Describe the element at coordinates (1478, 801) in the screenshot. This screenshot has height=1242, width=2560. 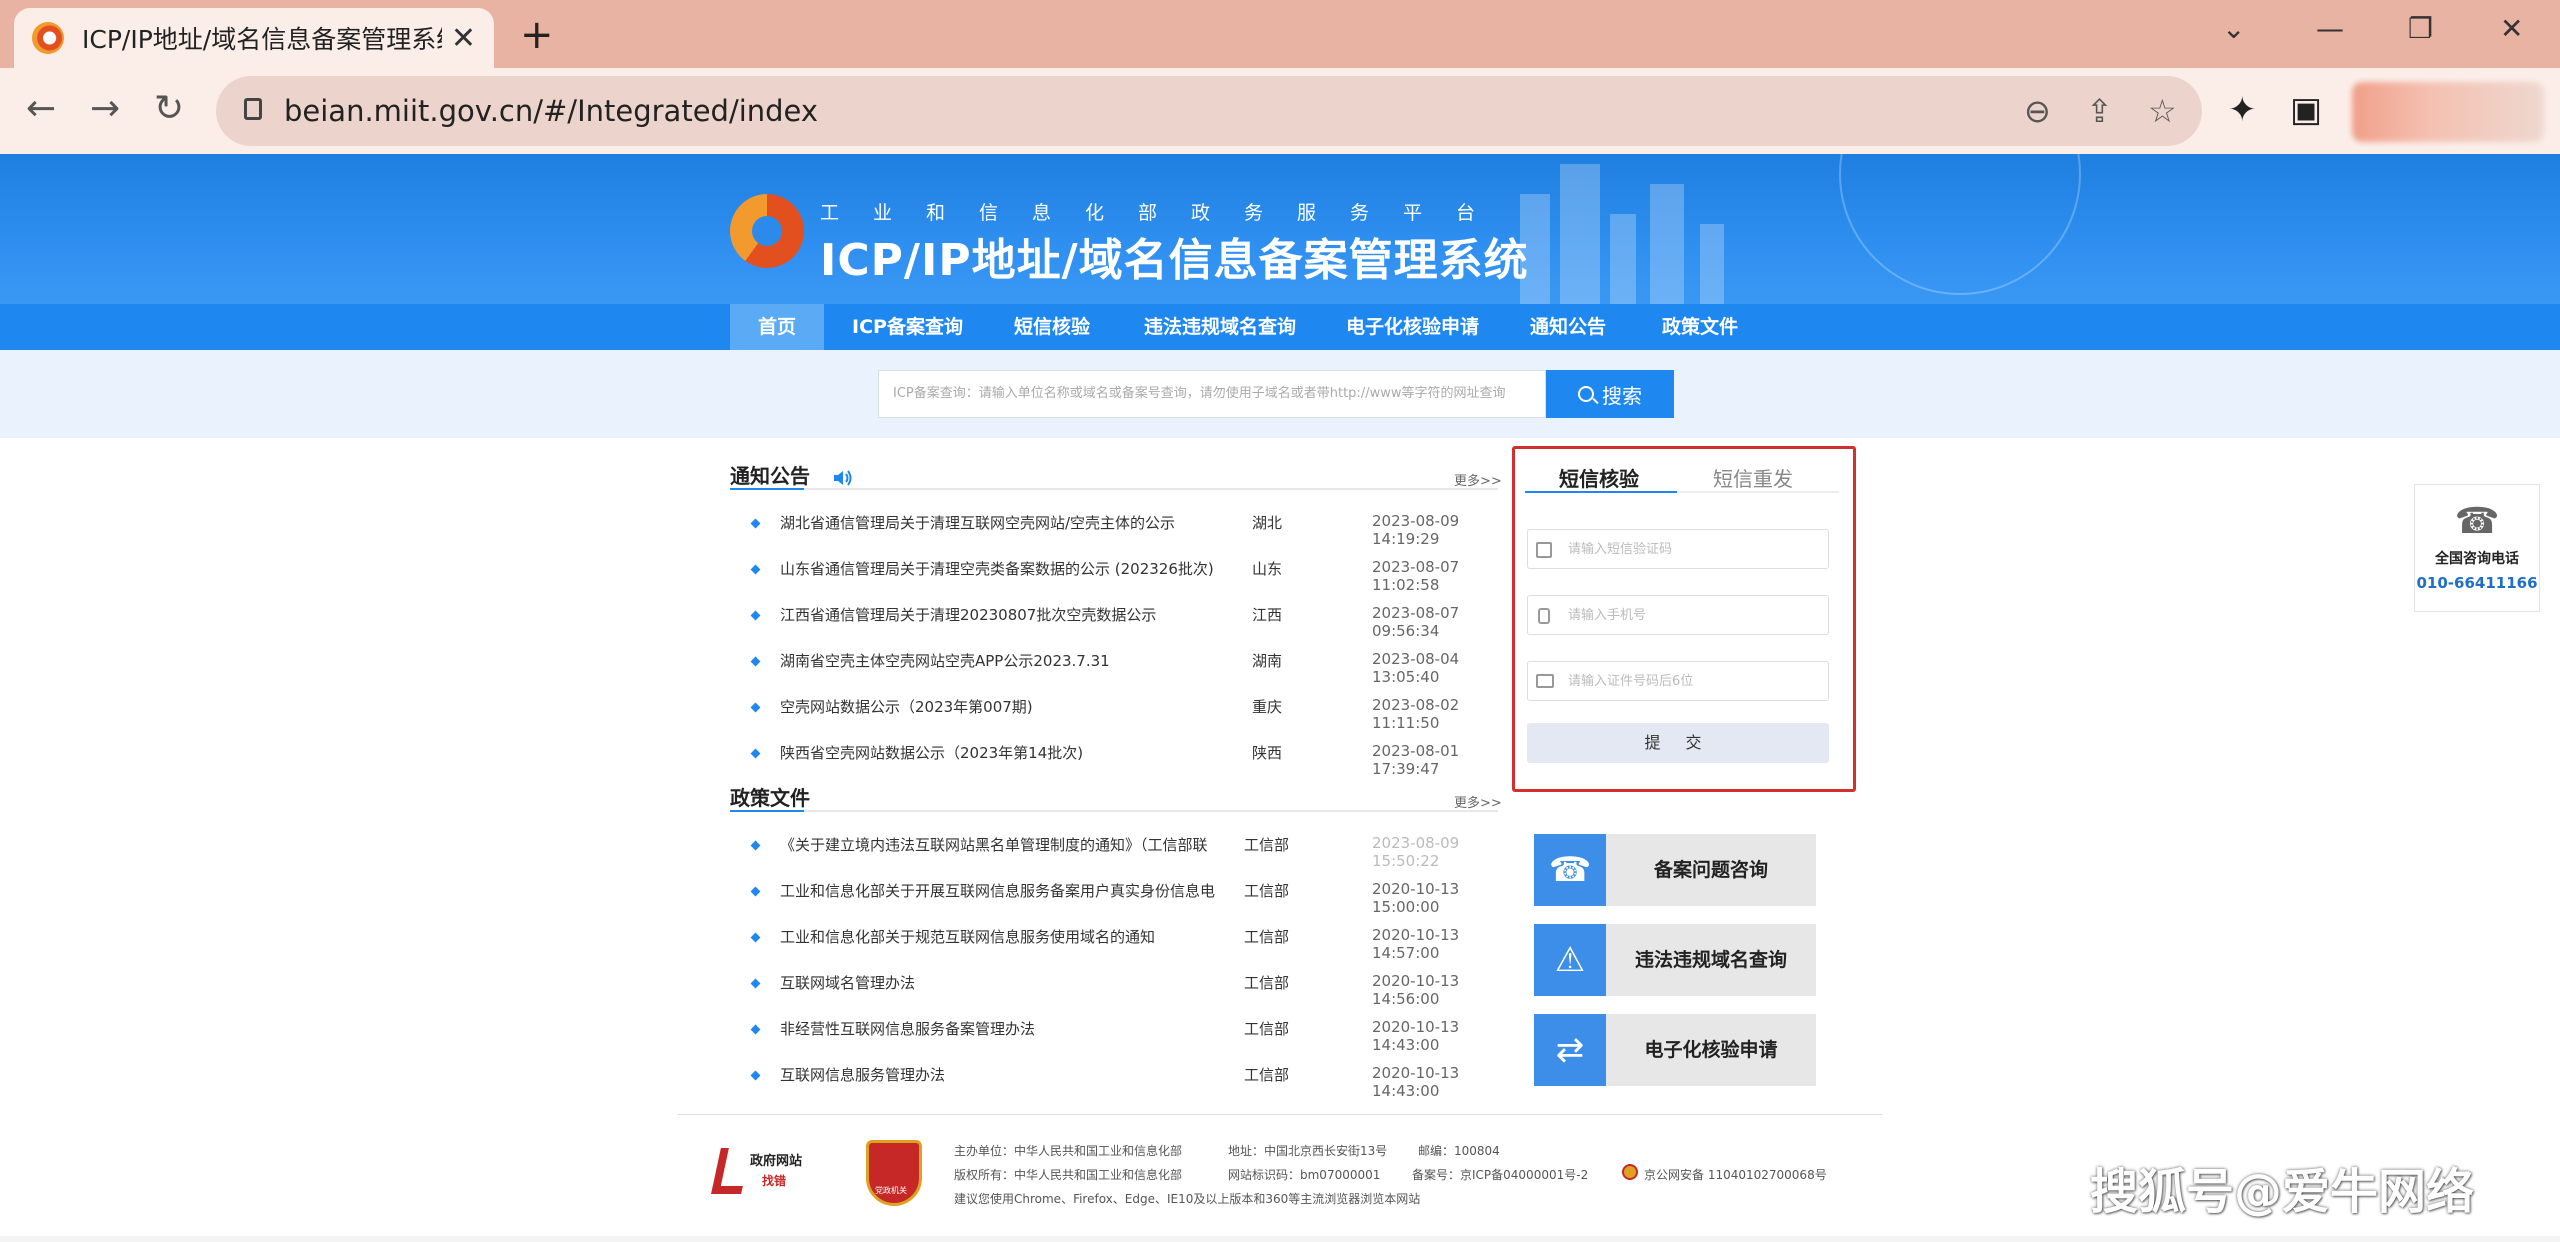
I see `policies-more-link: 更多>>` at that location.